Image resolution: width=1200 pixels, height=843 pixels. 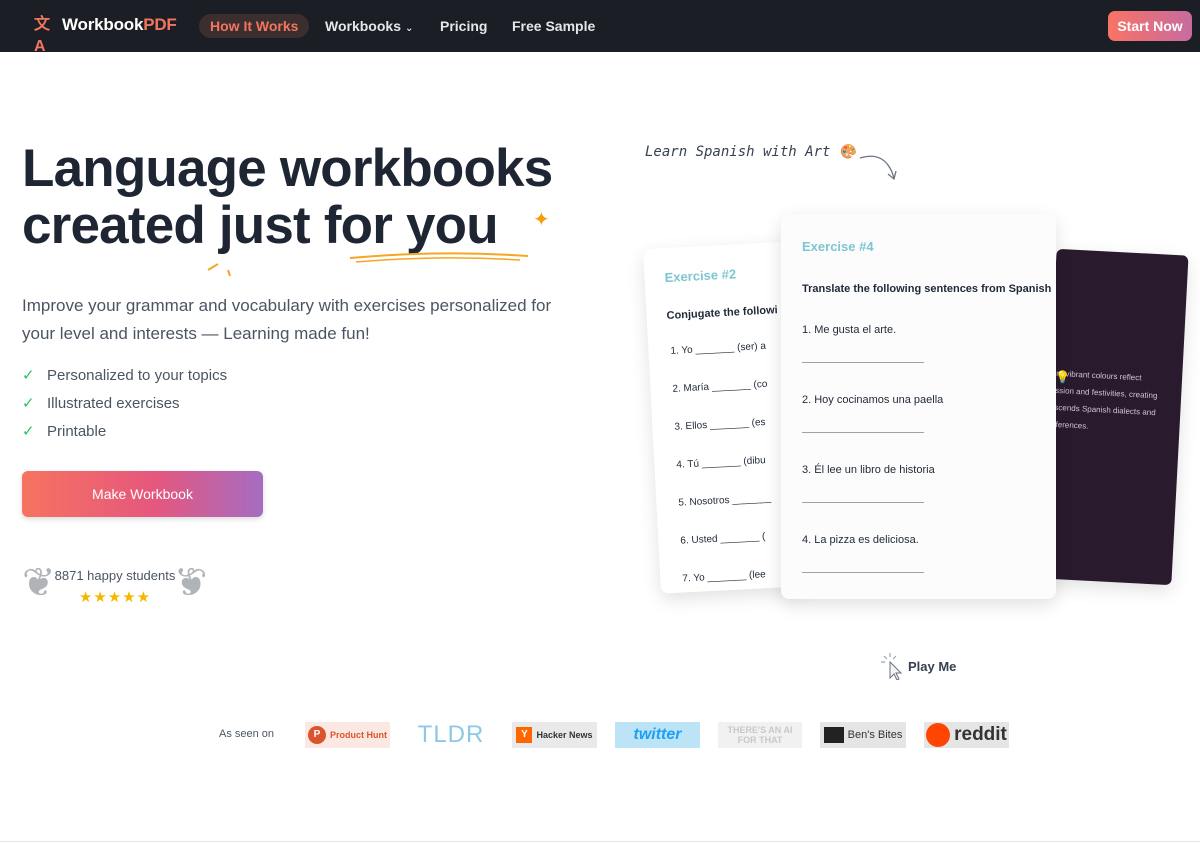 What do you see at coordinates (564, 735) in the screenshot?
I see `hackernews-name: Hacker News` at bounding box center [564, 735].